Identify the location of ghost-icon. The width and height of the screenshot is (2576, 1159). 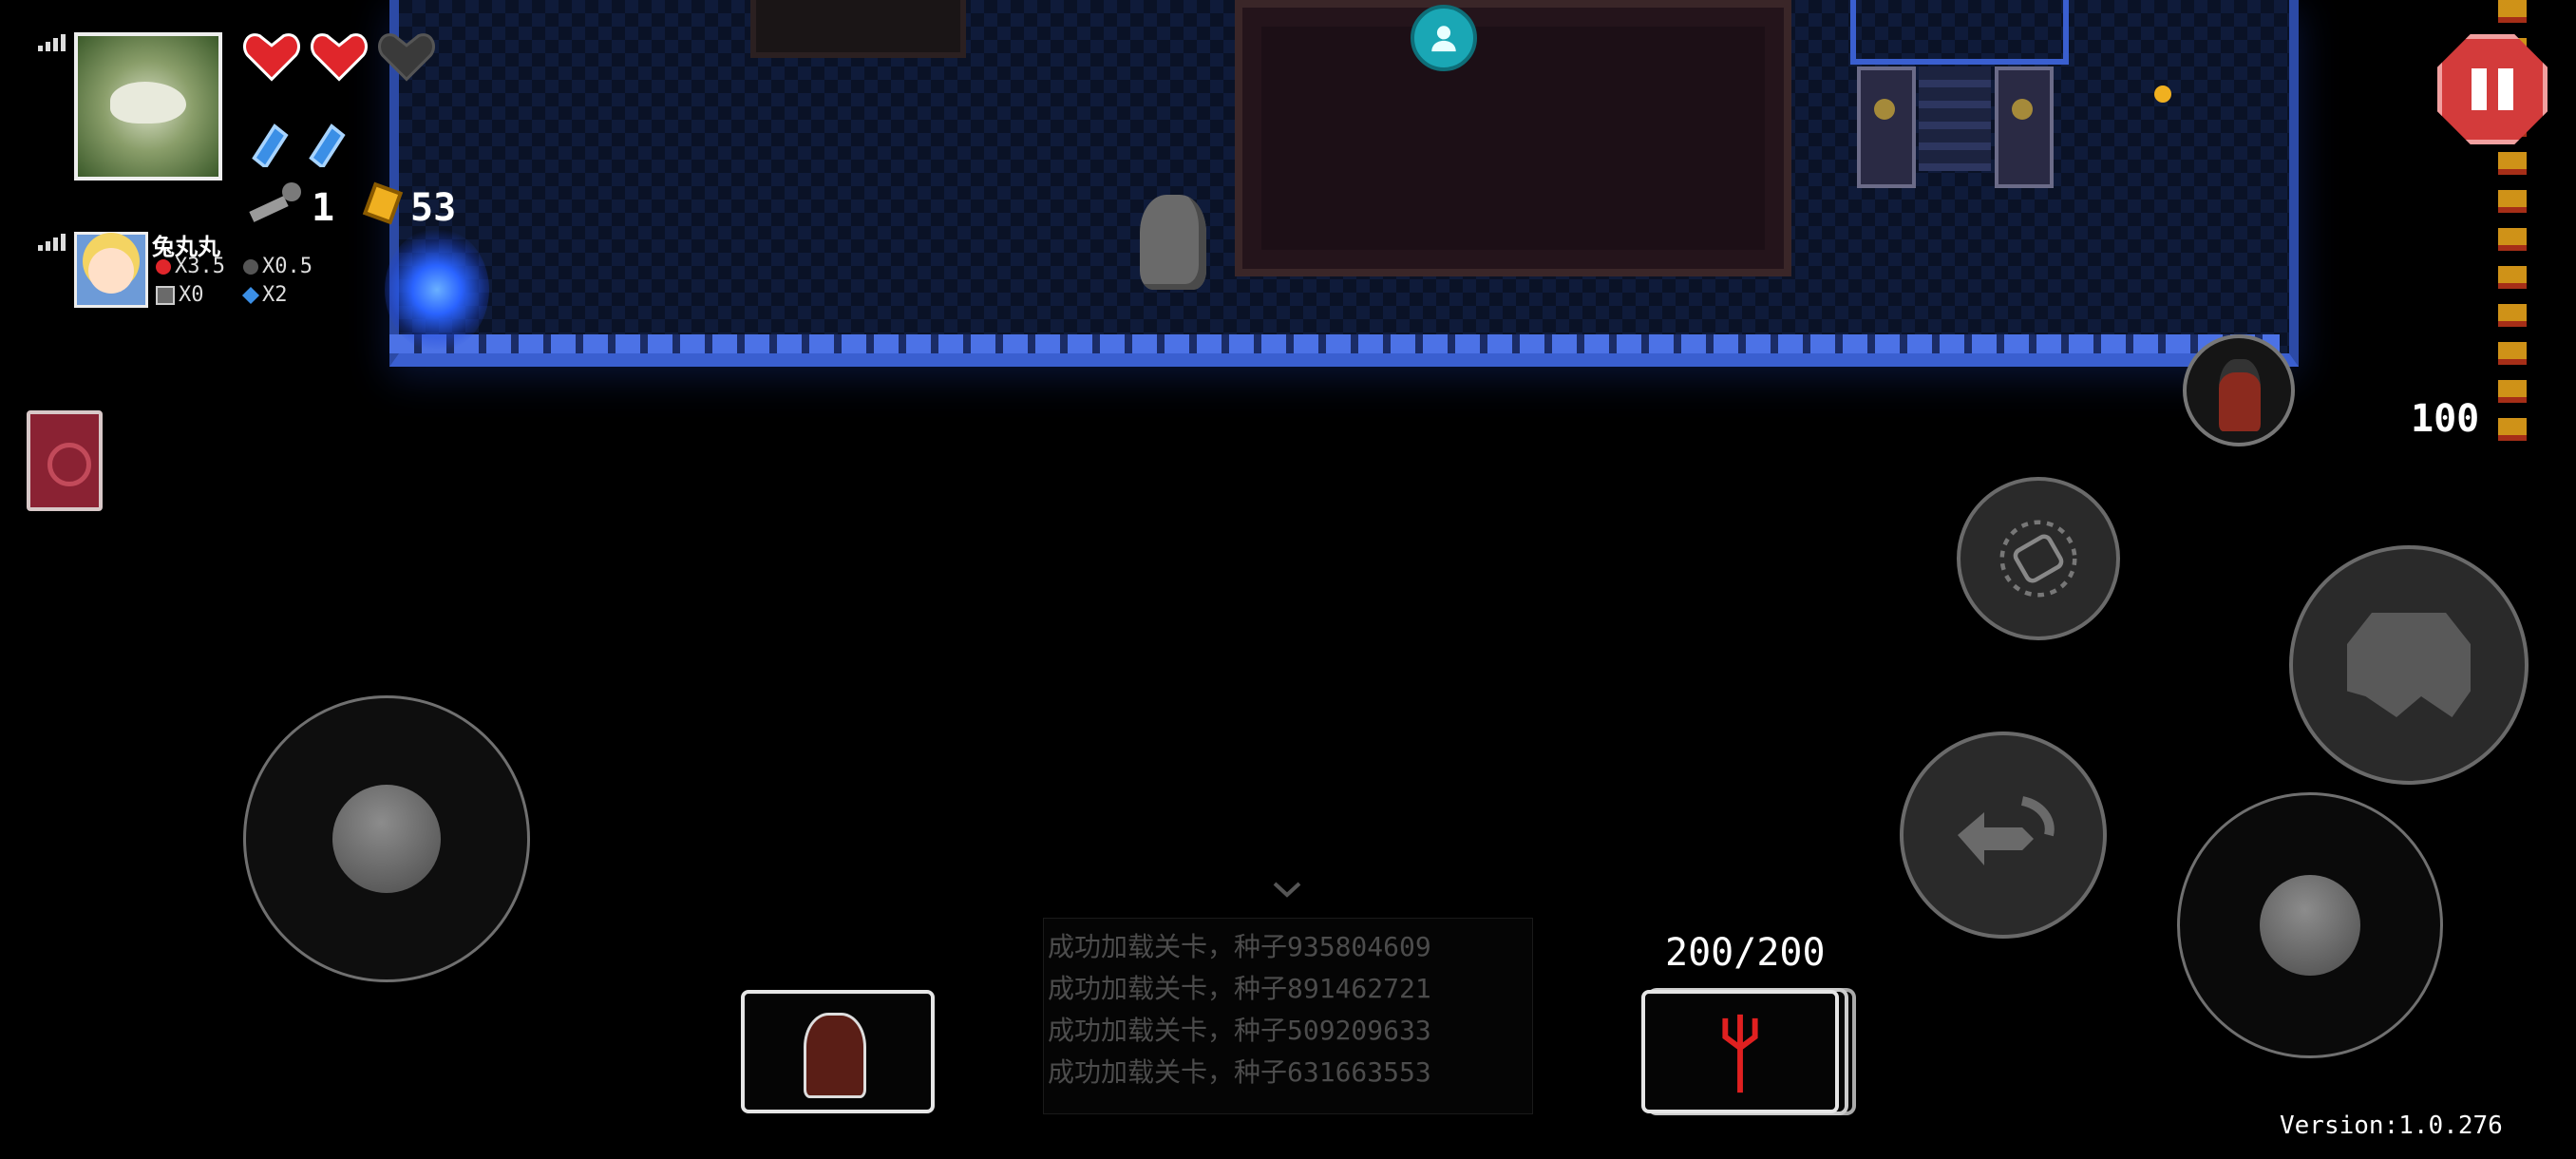
(2409, 665).